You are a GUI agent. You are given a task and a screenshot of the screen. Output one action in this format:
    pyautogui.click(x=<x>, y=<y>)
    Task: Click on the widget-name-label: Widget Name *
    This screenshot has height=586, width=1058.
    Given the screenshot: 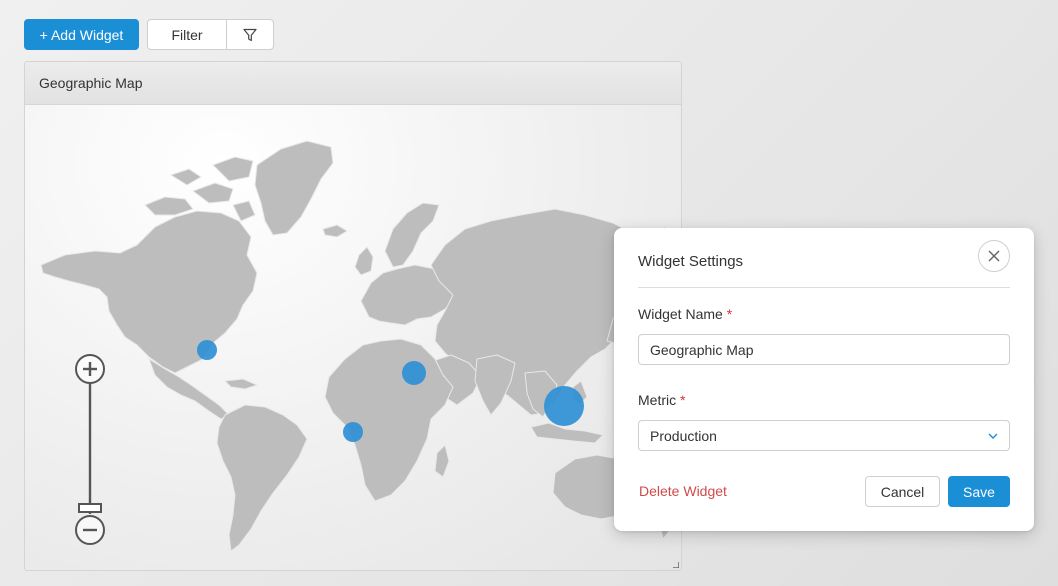 What is the action you would take?
    pyautogui.click(x=685, y=314)
    